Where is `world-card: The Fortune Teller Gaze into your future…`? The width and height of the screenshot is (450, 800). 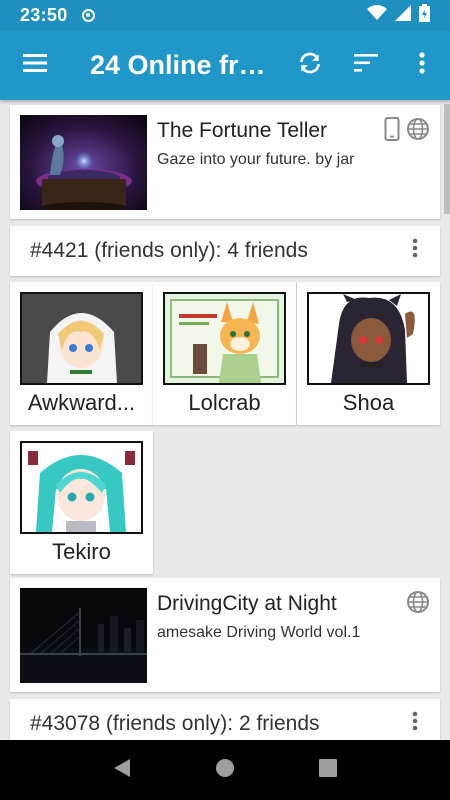 world-card: The Fortune Teller Gaze into your future… is located at coordinates (225, 162).